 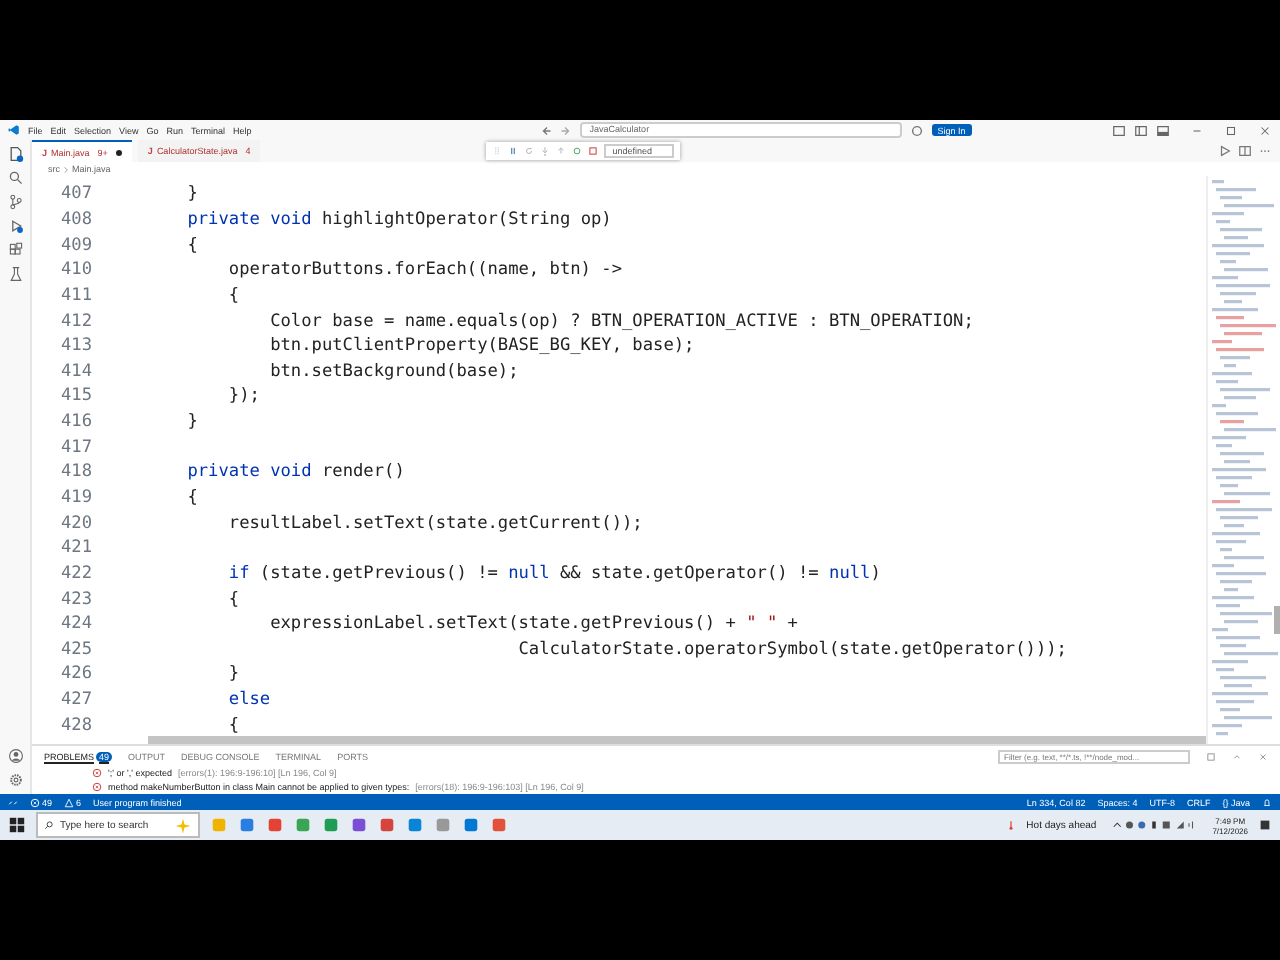 I want to click on vscode-logo-icon, so click(x=14, y=130).